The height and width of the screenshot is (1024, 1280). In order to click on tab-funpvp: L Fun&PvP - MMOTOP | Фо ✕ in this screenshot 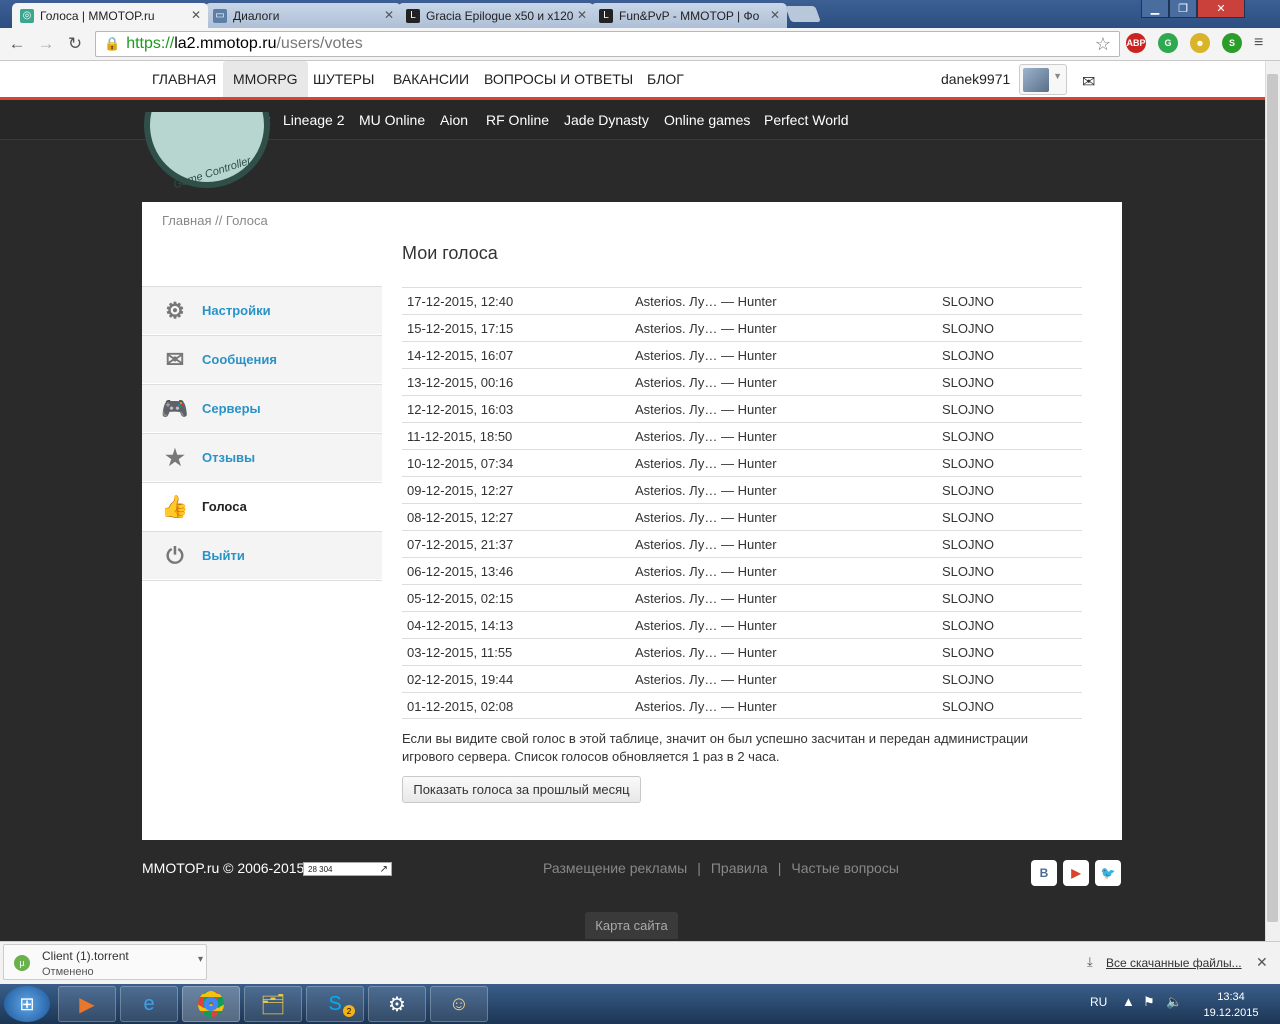, I will do `click(689, 15)`.